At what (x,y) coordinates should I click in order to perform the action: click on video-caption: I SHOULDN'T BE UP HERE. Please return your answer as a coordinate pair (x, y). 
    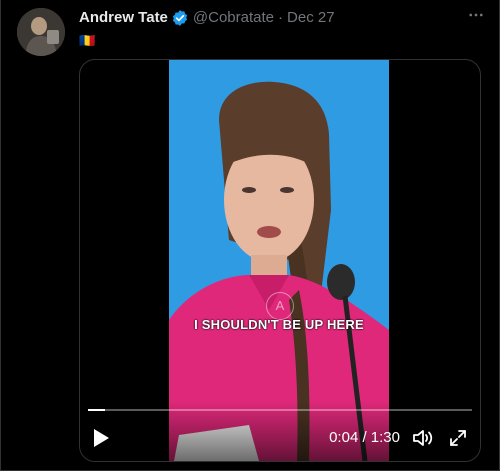
    Looking at the image, I should click on (279, 324).